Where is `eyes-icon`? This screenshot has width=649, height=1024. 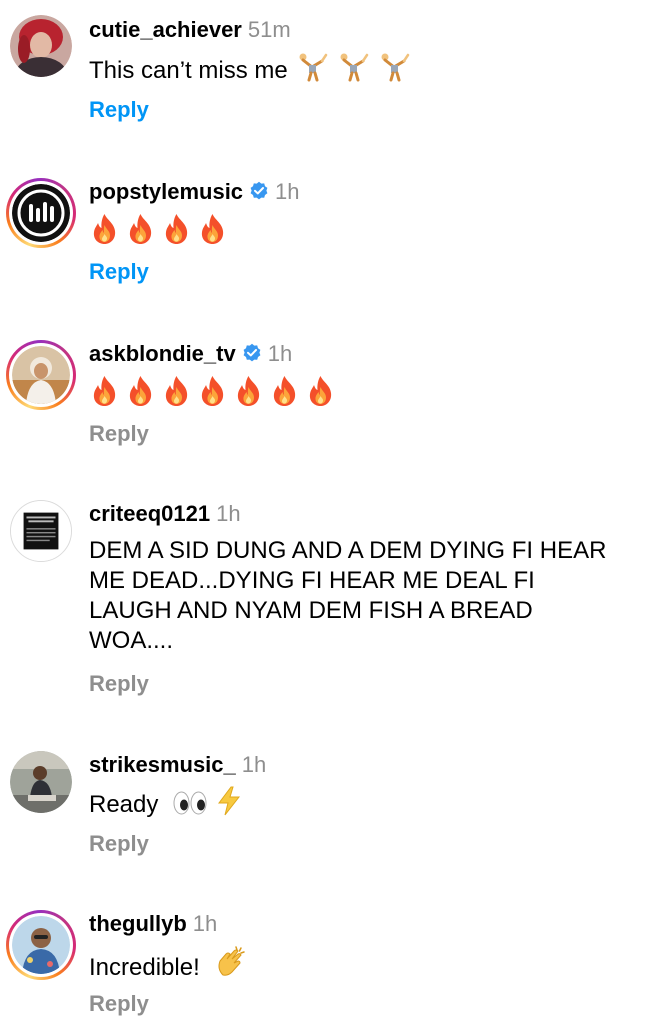
eyes-icon is located at coordinates (190, 807).